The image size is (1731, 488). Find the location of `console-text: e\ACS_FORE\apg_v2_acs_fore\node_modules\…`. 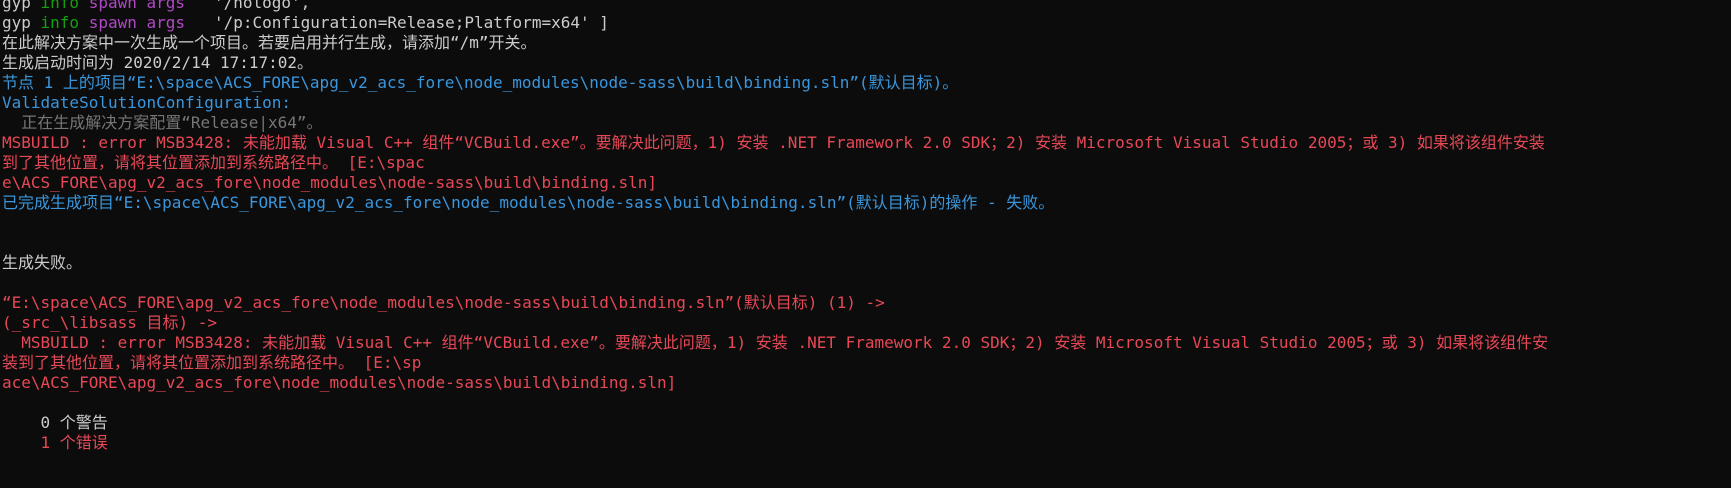

console-text: e\ACS_FORE\apg_v2_acs_fore\node_modules\… is located at coordinates (330, 182).